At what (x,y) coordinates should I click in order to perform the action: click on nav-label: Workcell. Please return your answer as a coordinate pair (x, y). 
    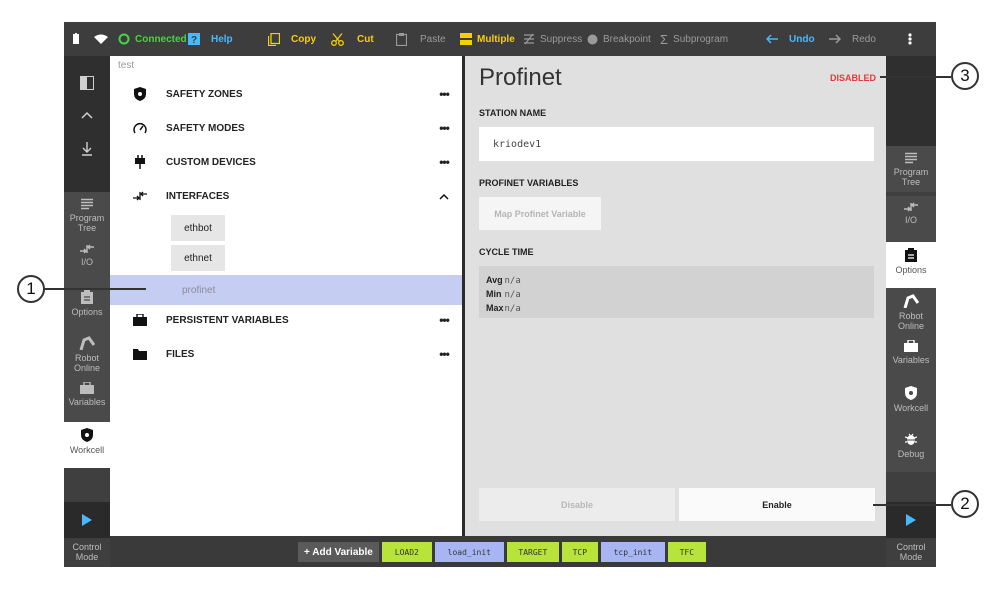
    Looking at the image, I should click on (87, 450).